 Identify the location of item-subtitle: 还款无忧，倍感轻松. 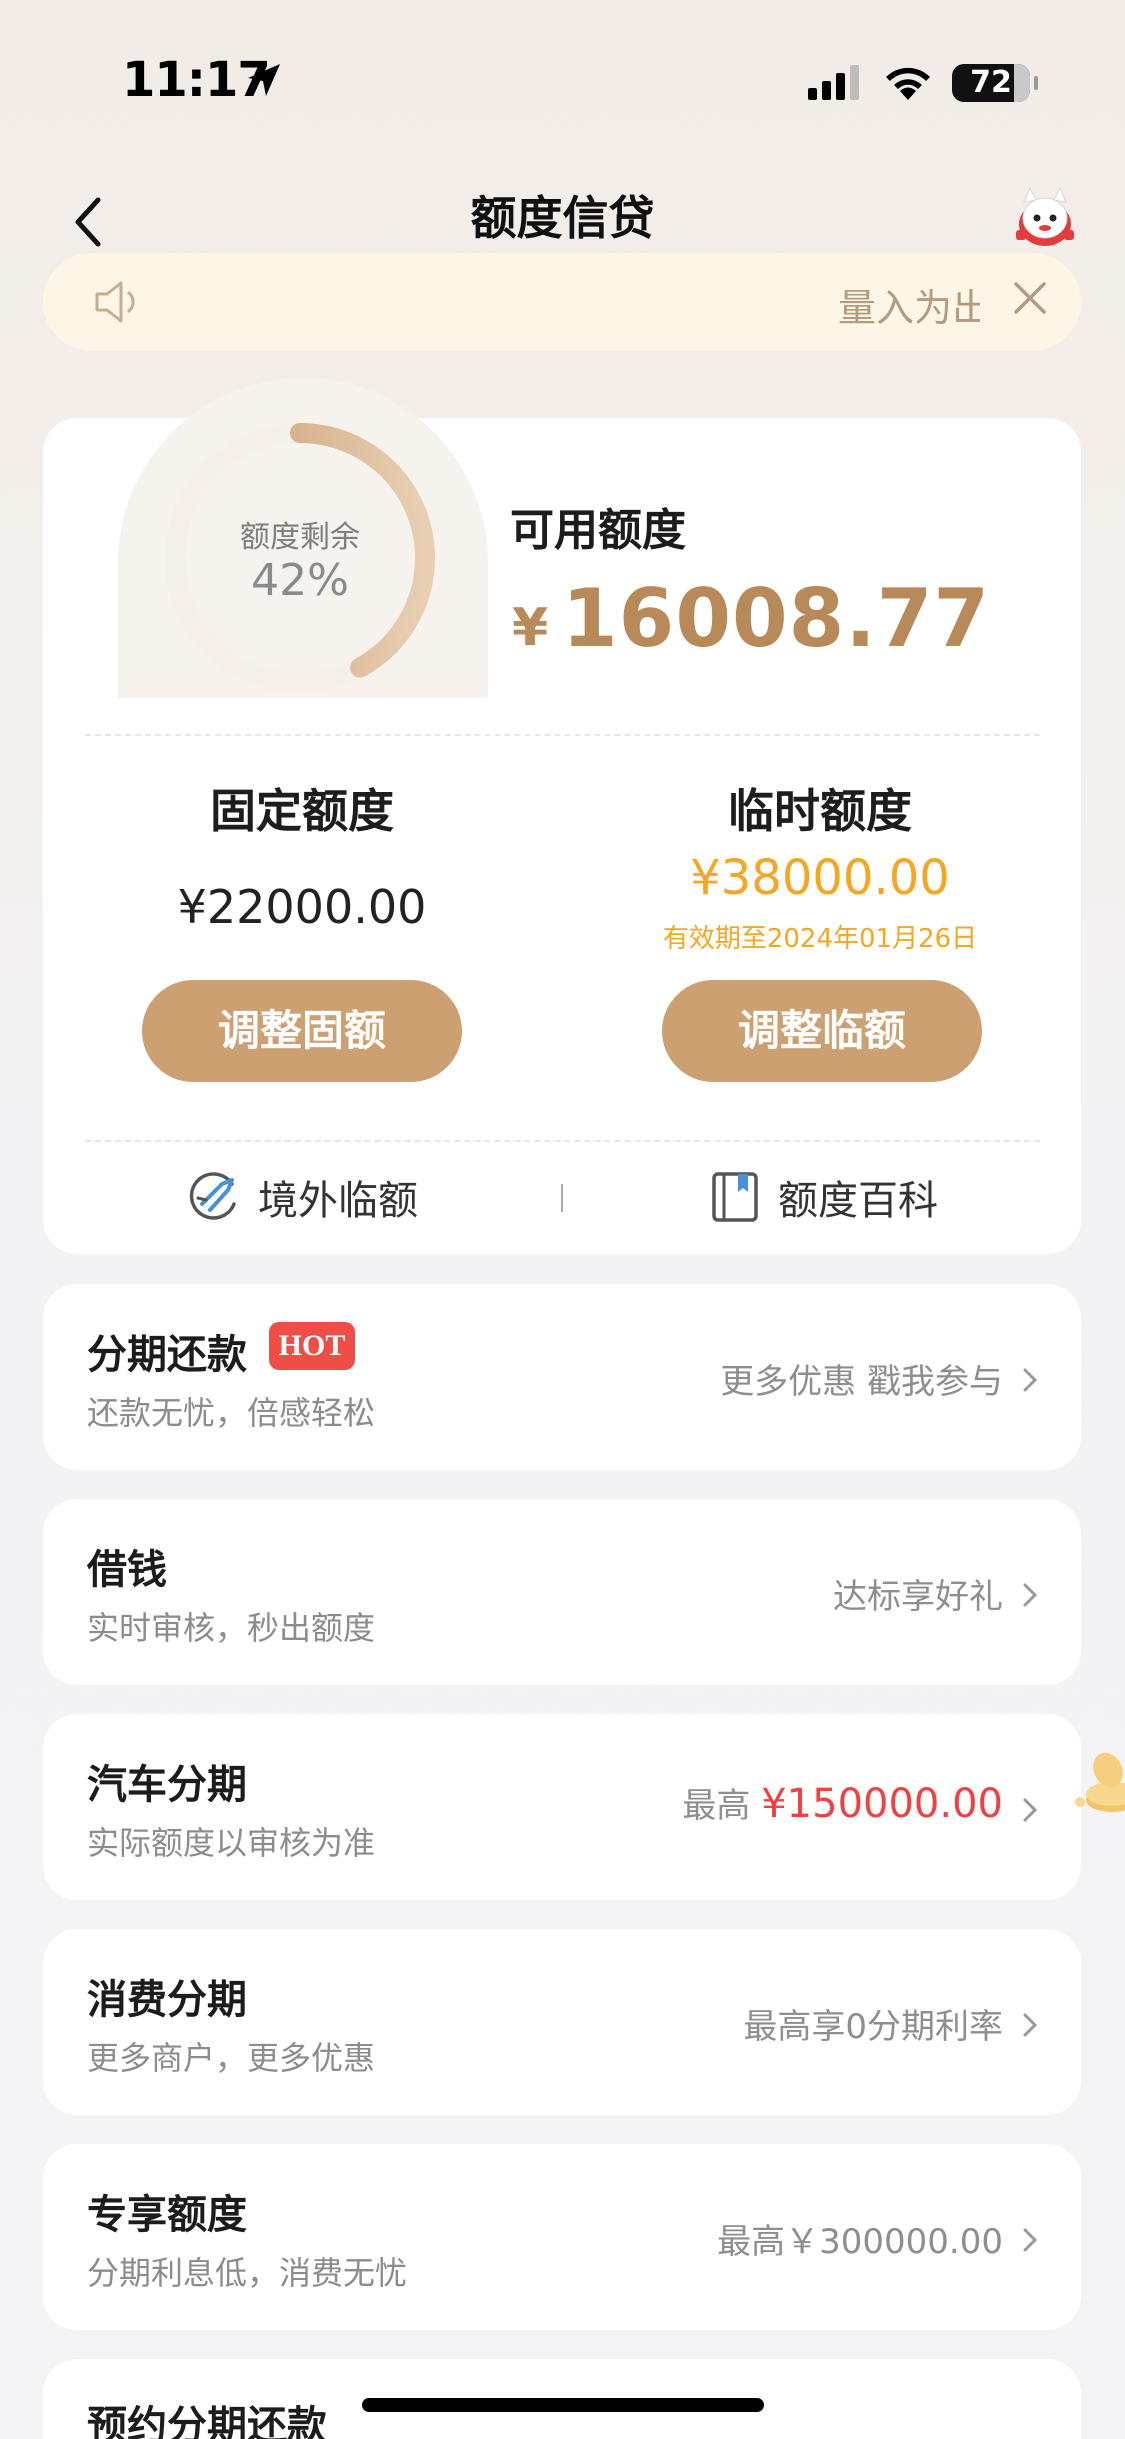
(231, 1413).